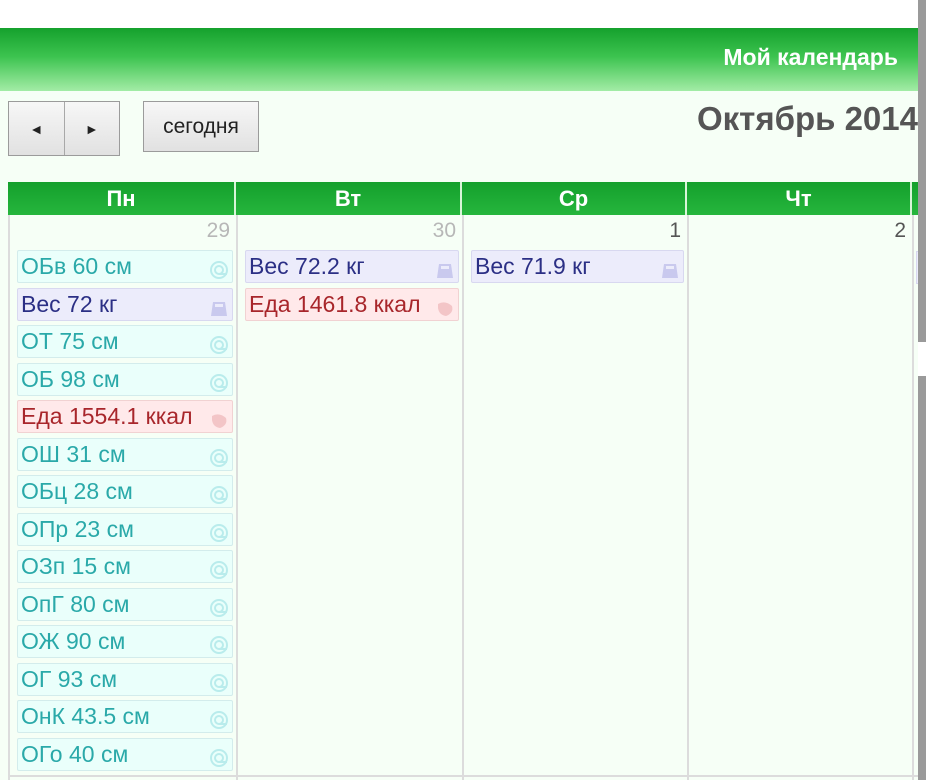  What do you see at coordinates (349, 198) in the screenshot?
I see `weekday-tue: Вт` at bounding box center [349, 198].